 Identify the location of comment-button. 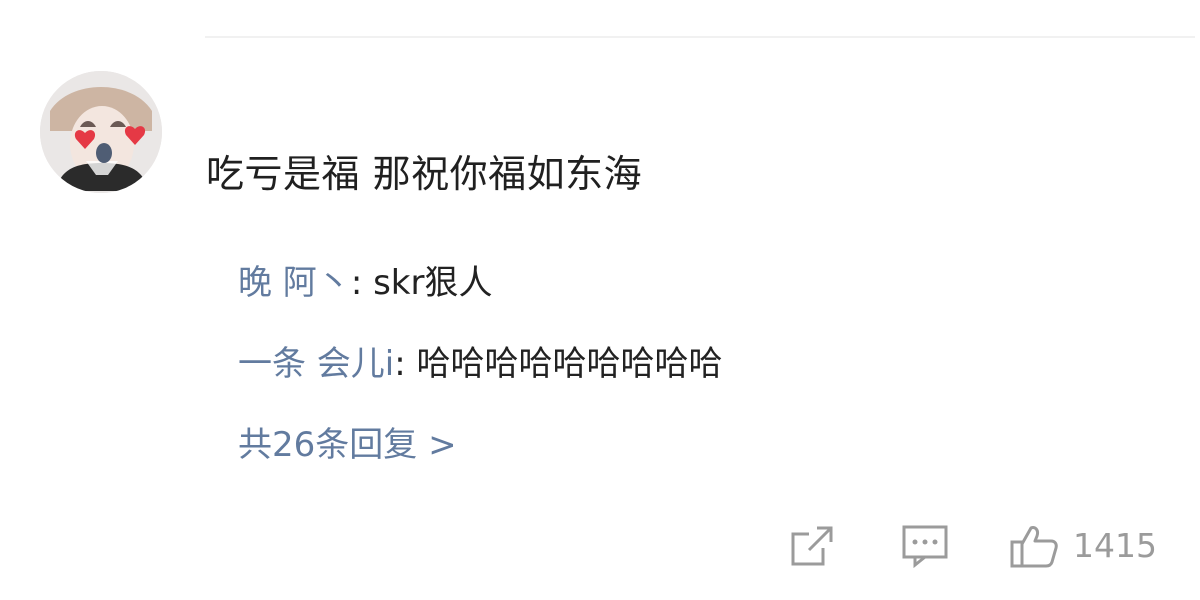
(925, 546).